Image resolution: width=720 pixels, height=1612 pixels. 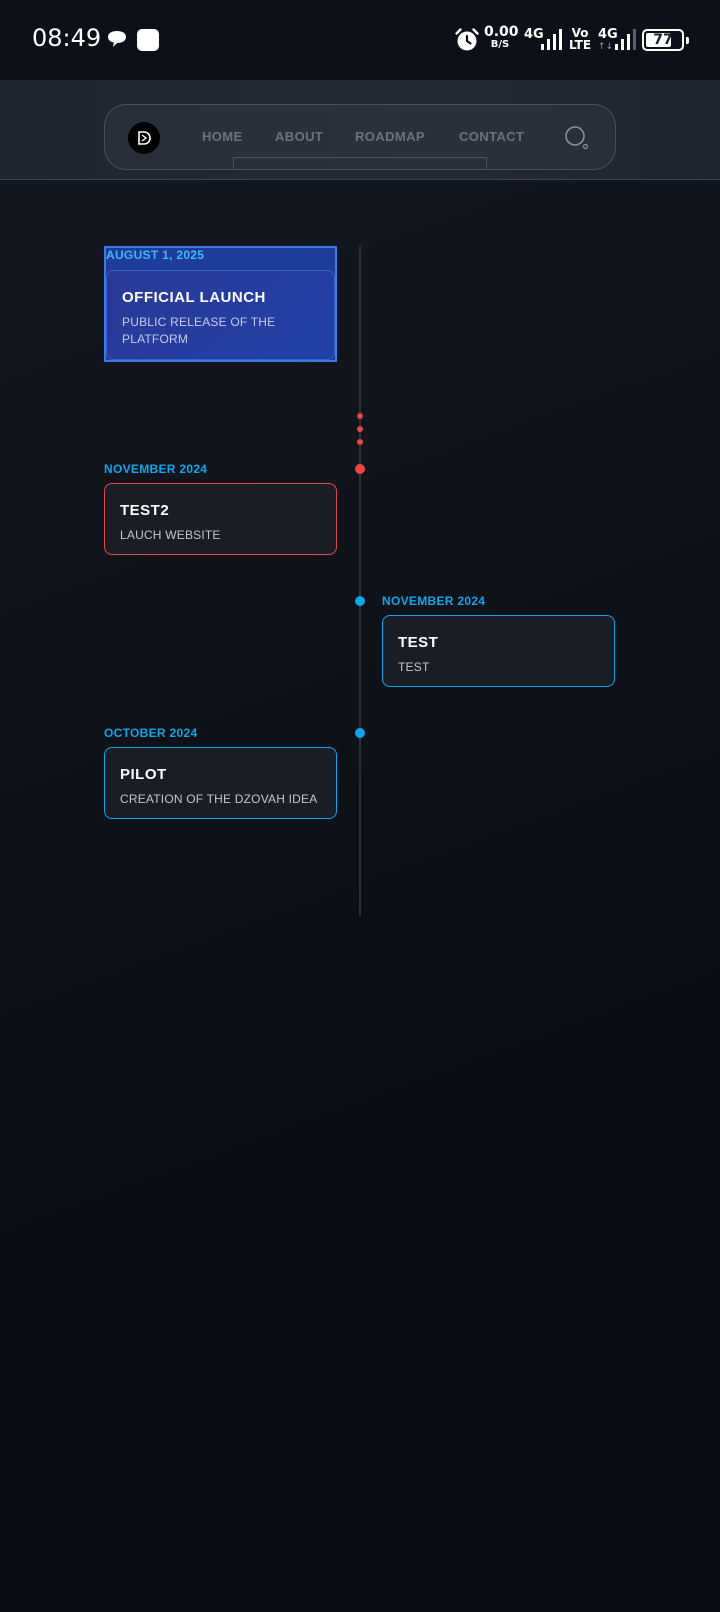 I want to click on dzovah-logo-icon, so click(x=144, y=138).